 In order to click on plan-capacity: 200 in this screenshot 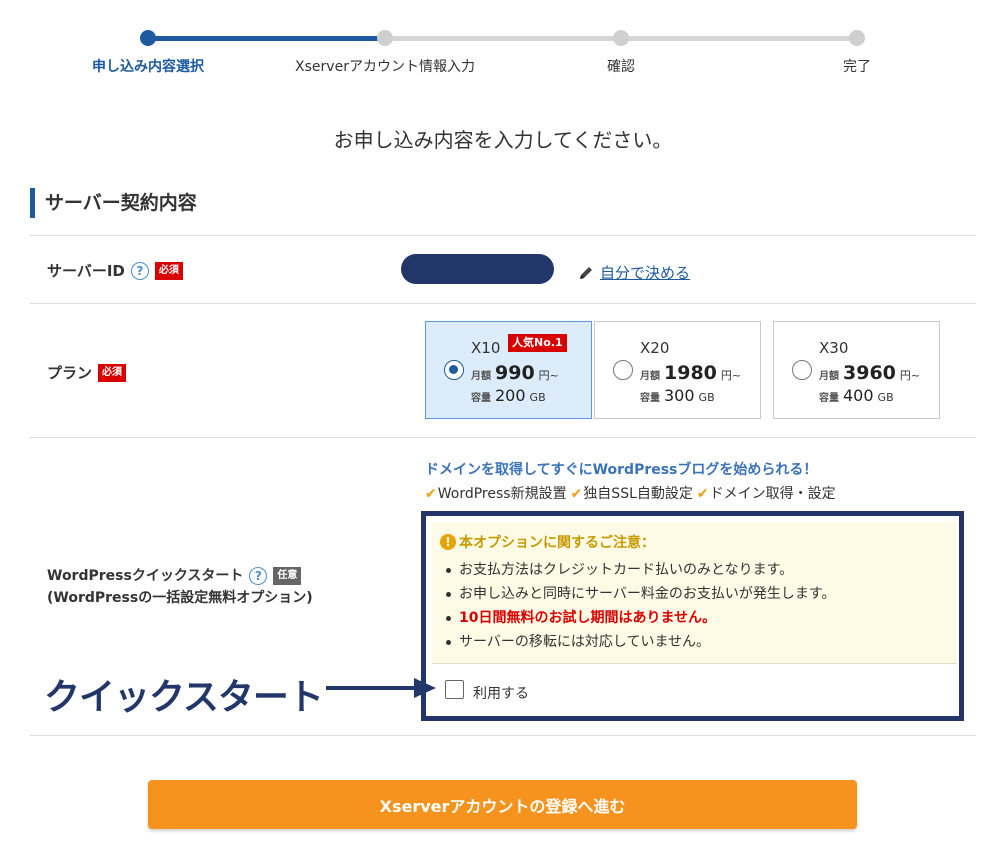, I will do `click(510, 395)`.